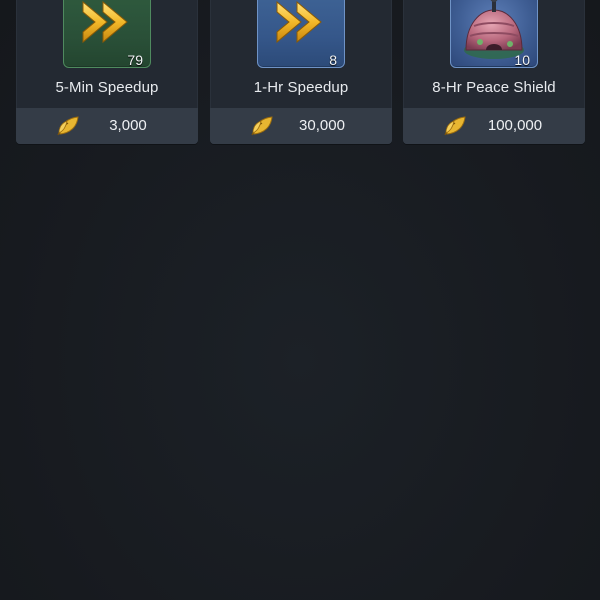 The image size is (600, 600). What do you see at coordinates (107, 34) in the screenshot?
I see `item-icon-tile: 79` at bounding box center [107, 34].